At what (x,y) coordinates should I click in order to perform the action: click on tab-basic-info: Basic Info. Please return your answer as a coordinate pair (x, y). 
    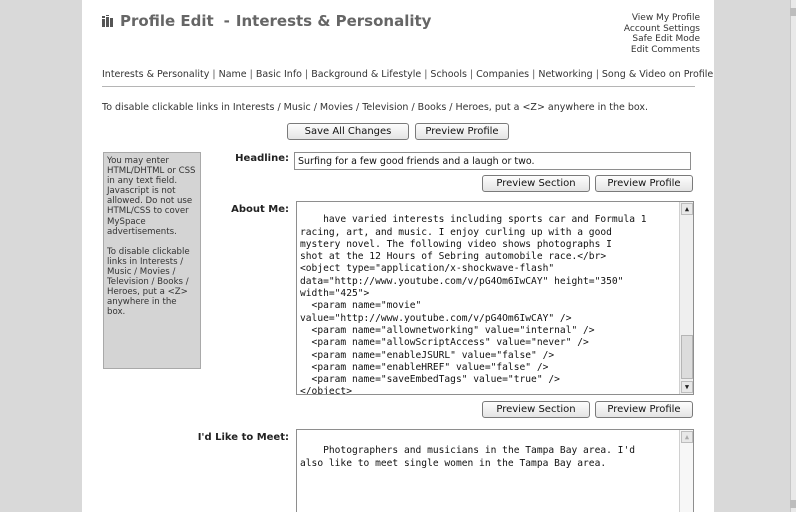
    Looking at the image, I should click on (279, 74).